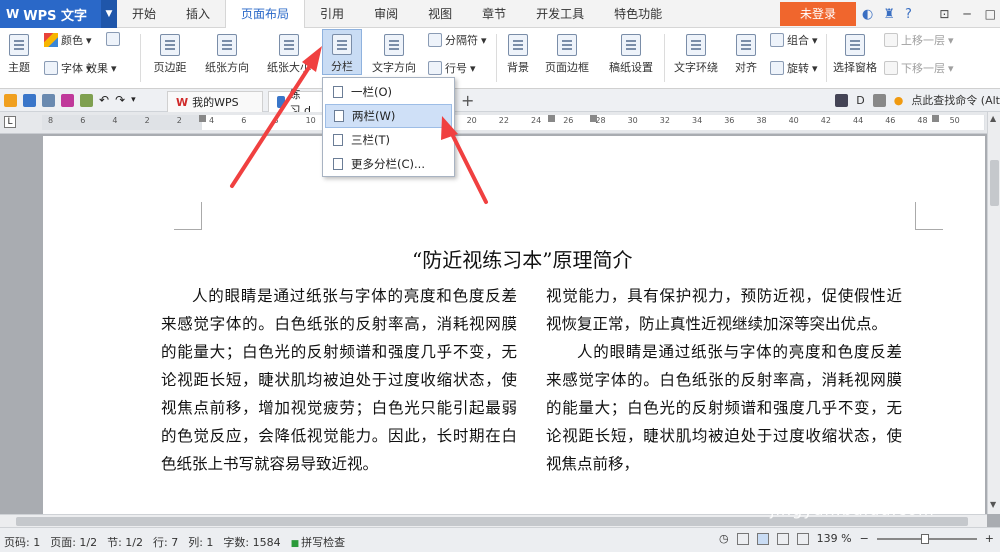  I want to click on color-button: 颜色 ▾, so click(68, 40).